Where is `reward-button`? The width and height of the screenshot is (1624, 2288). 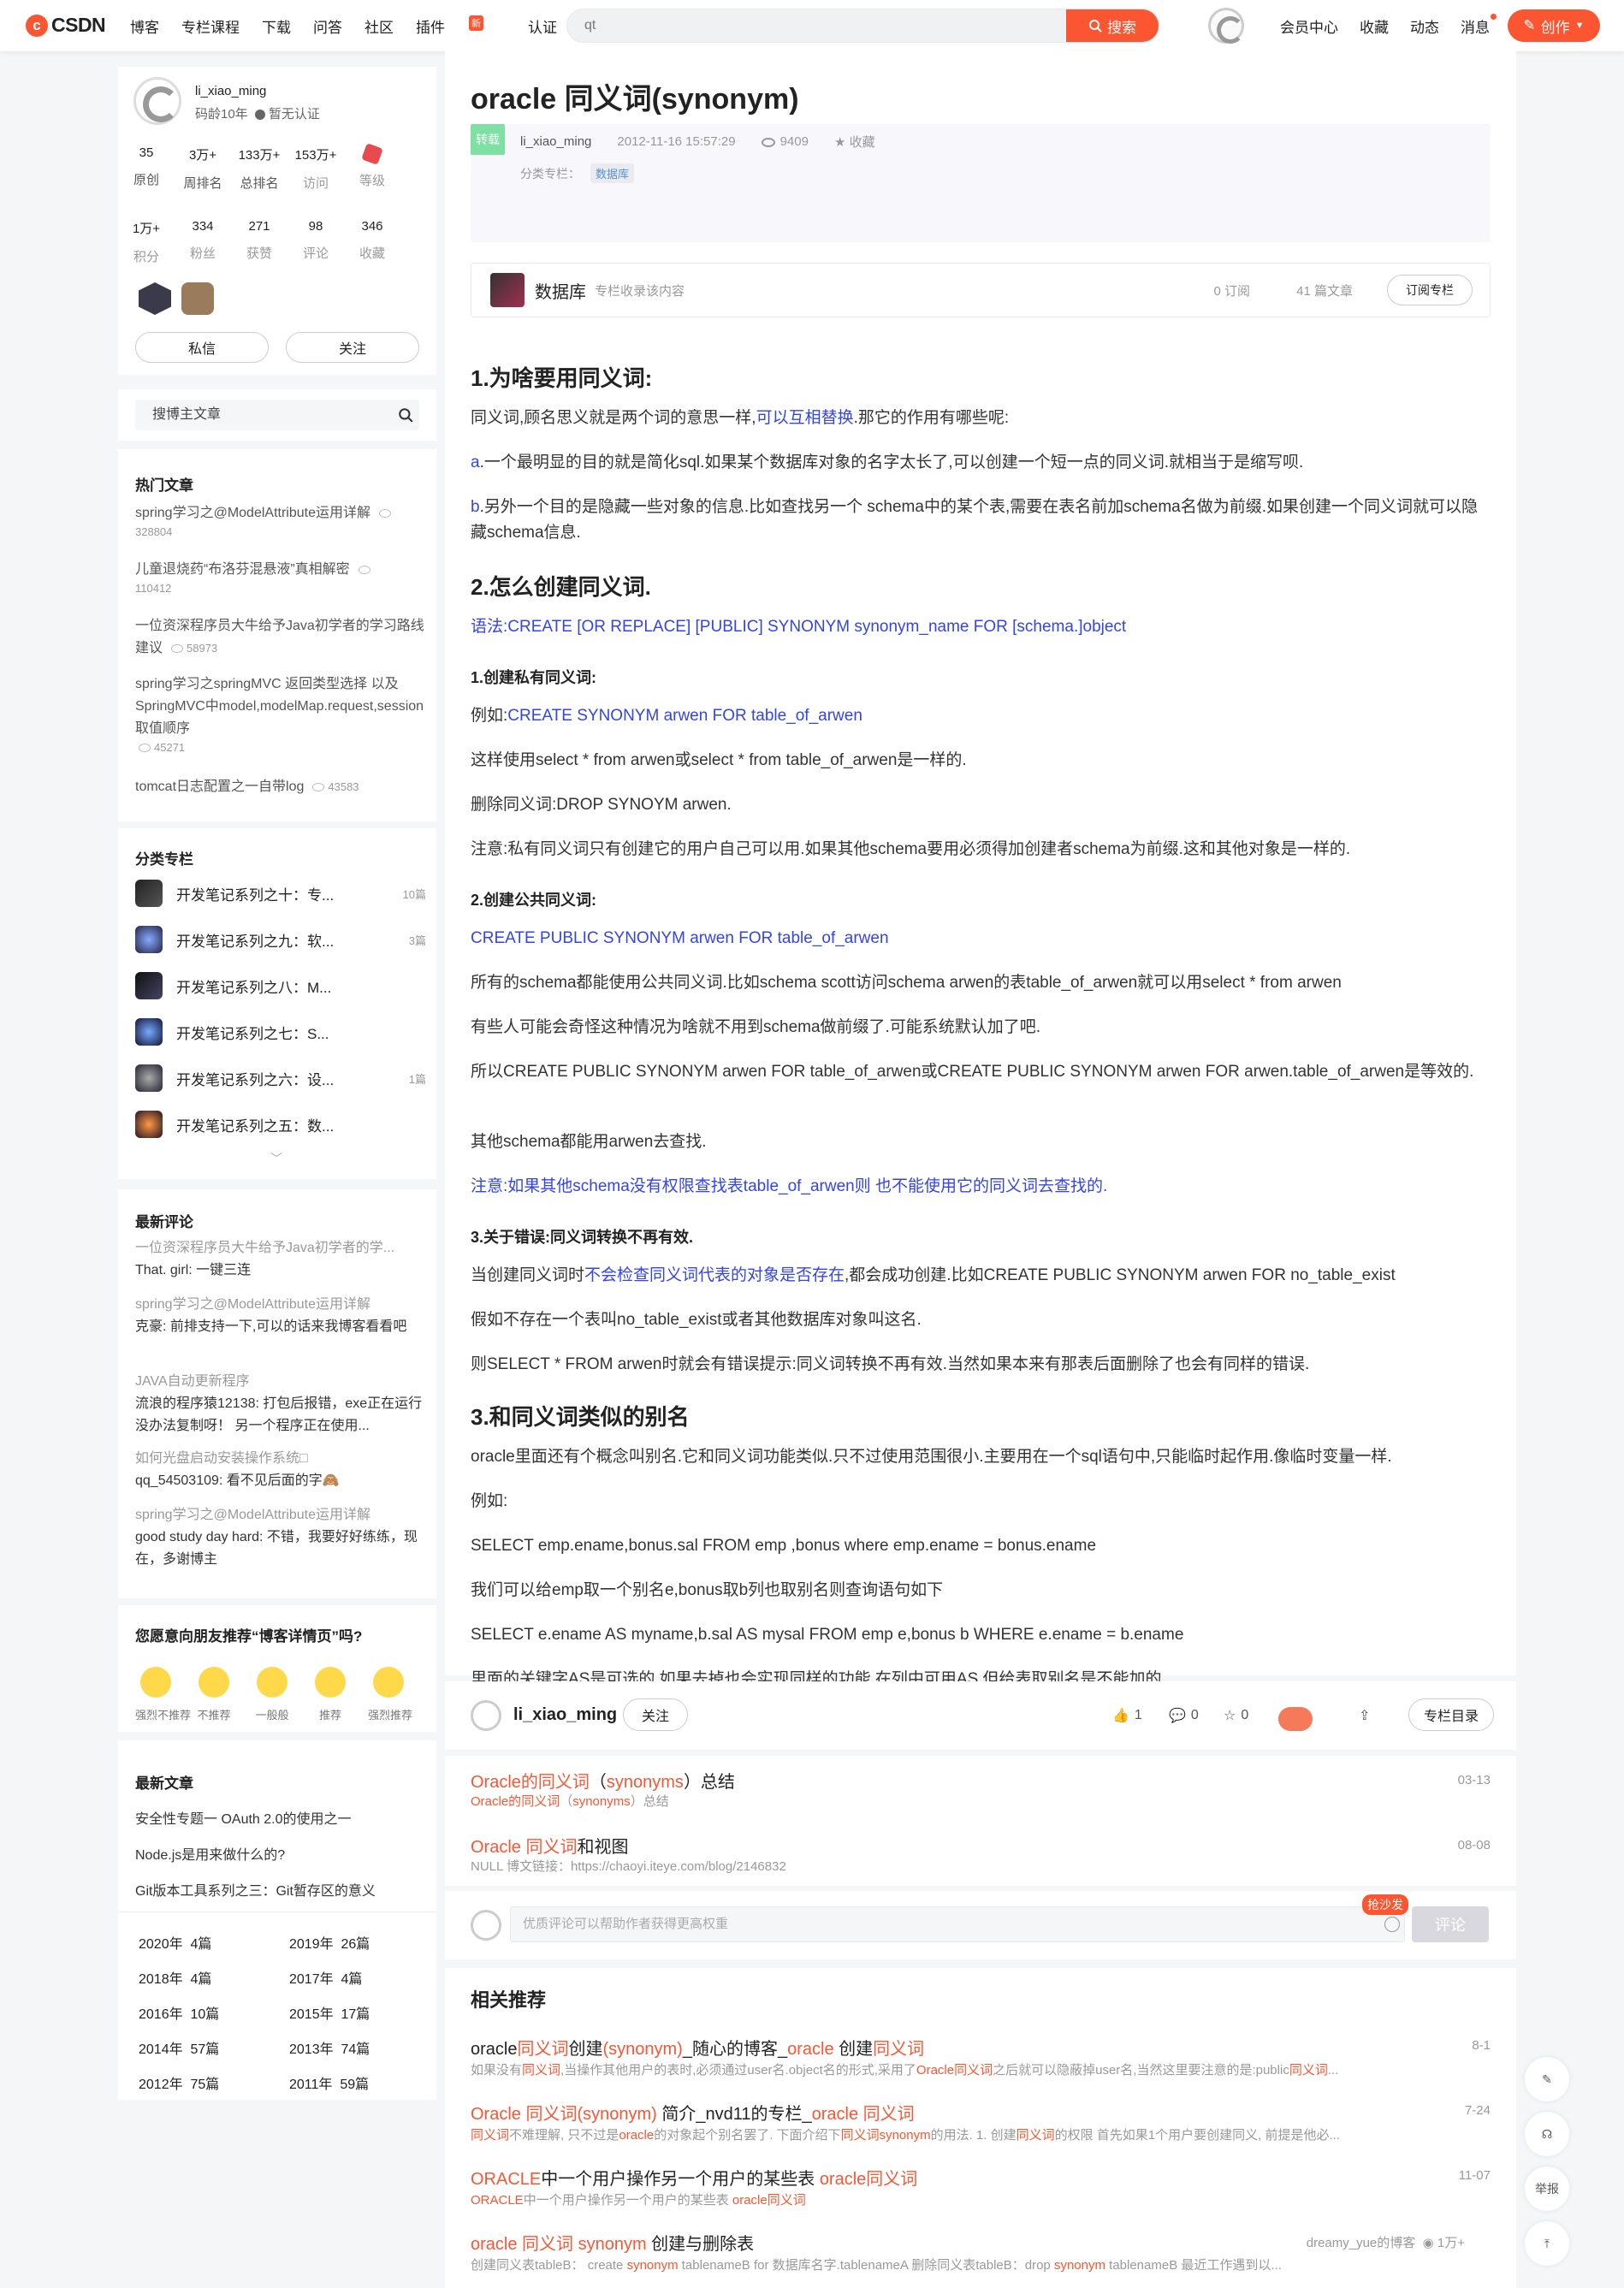 reward-button is located at coordinates (1295, 1719).